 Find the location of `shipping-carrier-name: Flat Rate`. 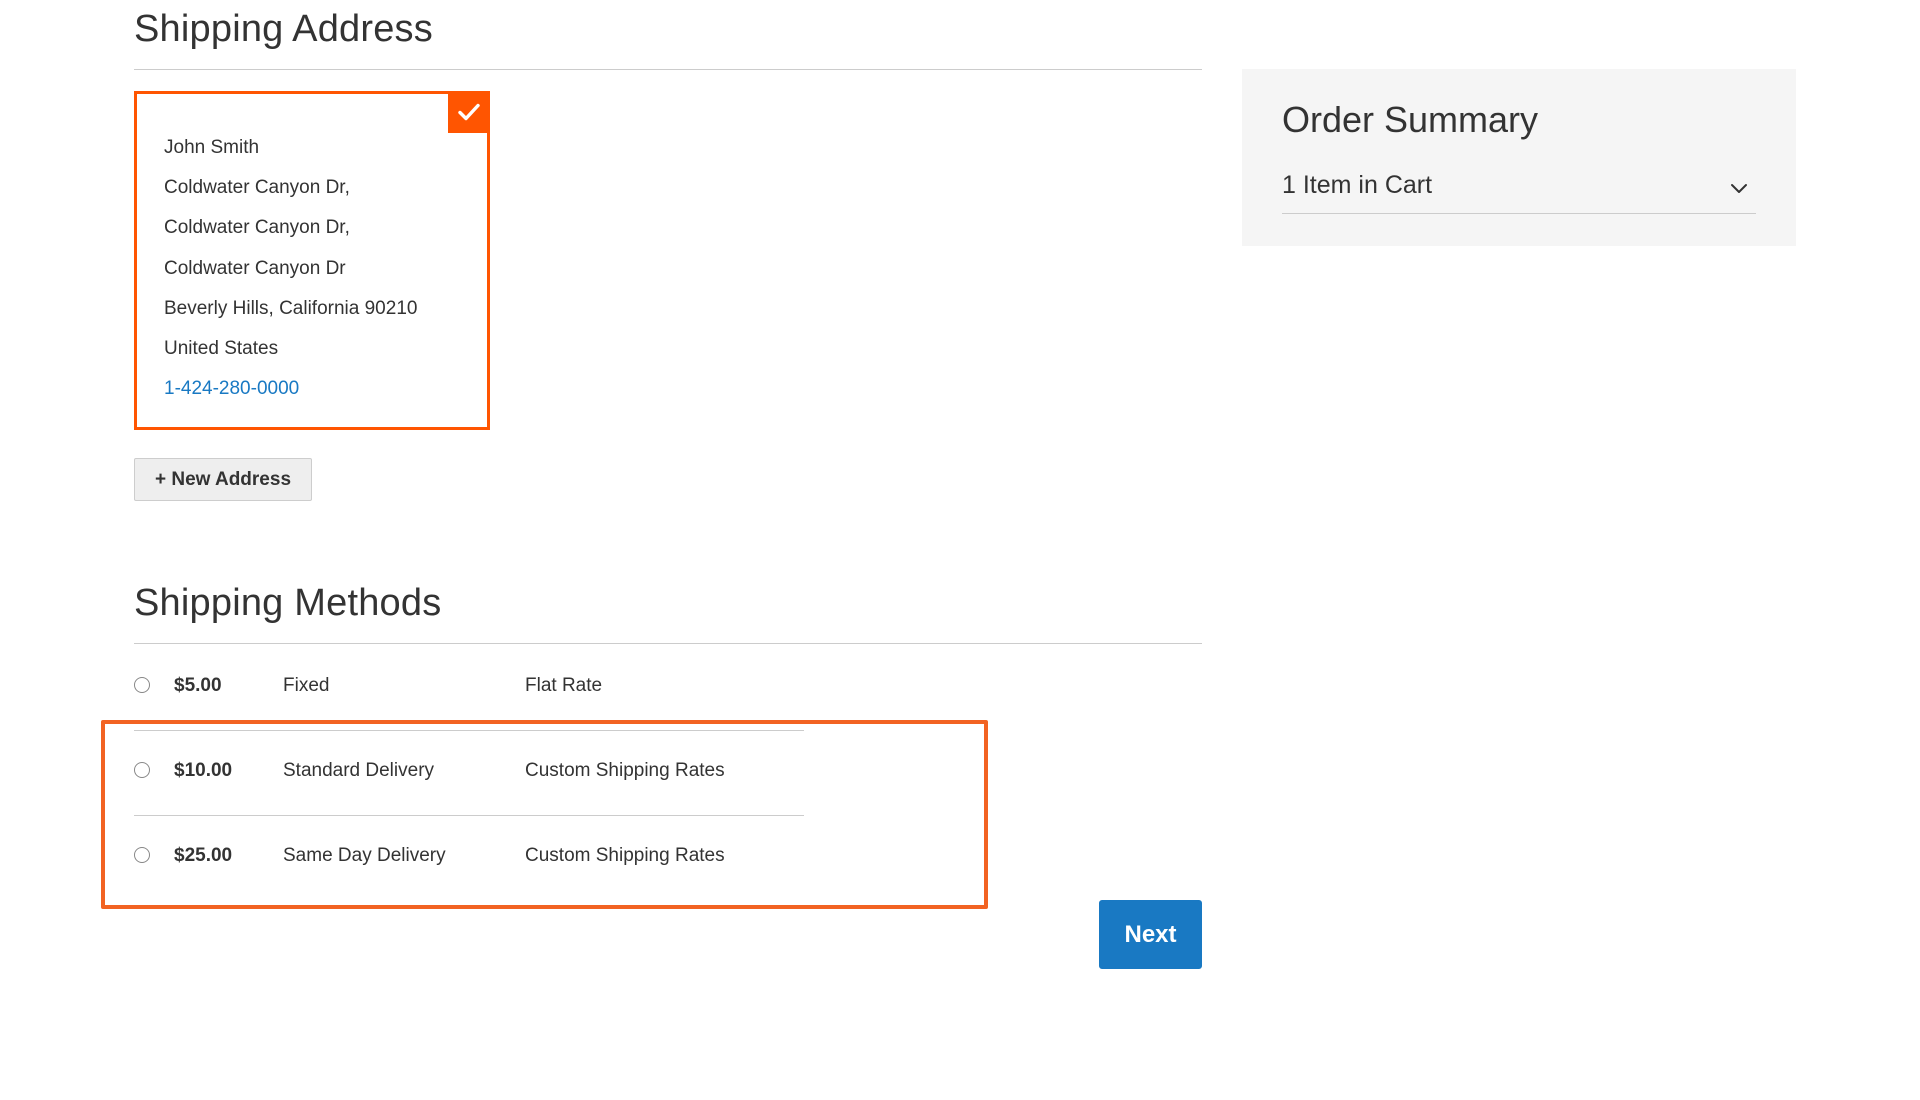

shipping-carrier-name: Flat Rate is located at coordinates (564, 685).